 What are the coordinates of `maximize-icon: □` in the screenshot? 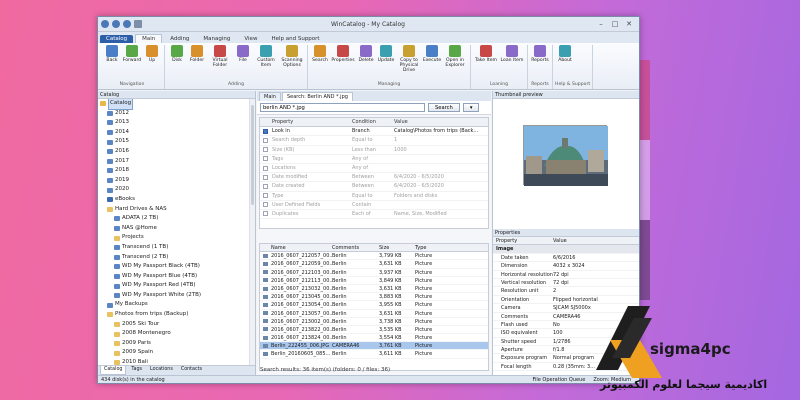 It's located at (615, 24).